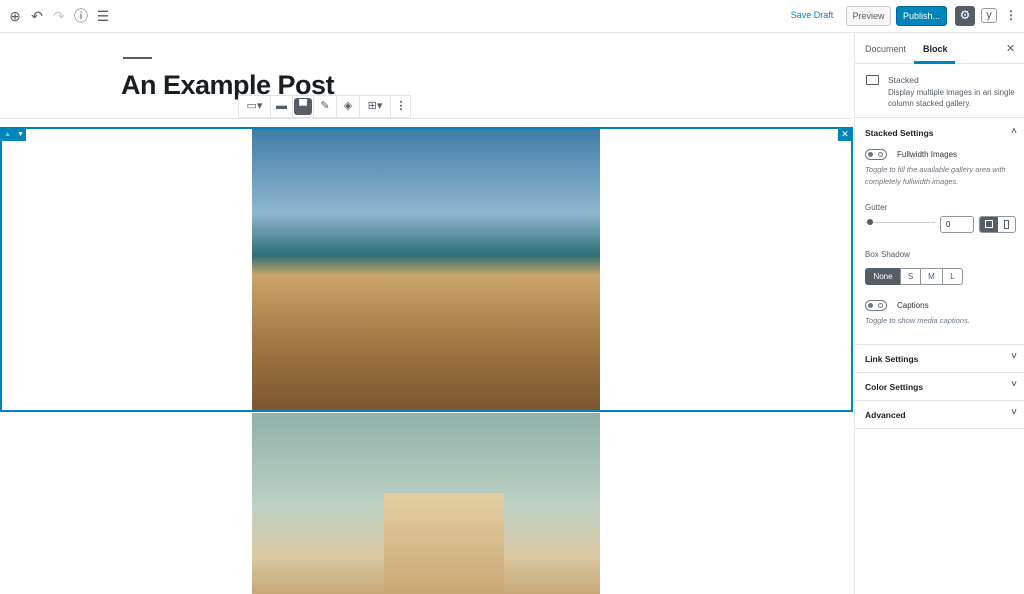 The image size is (1024, 594). Describe the element at coordinates (891, 359) in the screenshot. I see `link-settings-title: Link Settings` at that location.